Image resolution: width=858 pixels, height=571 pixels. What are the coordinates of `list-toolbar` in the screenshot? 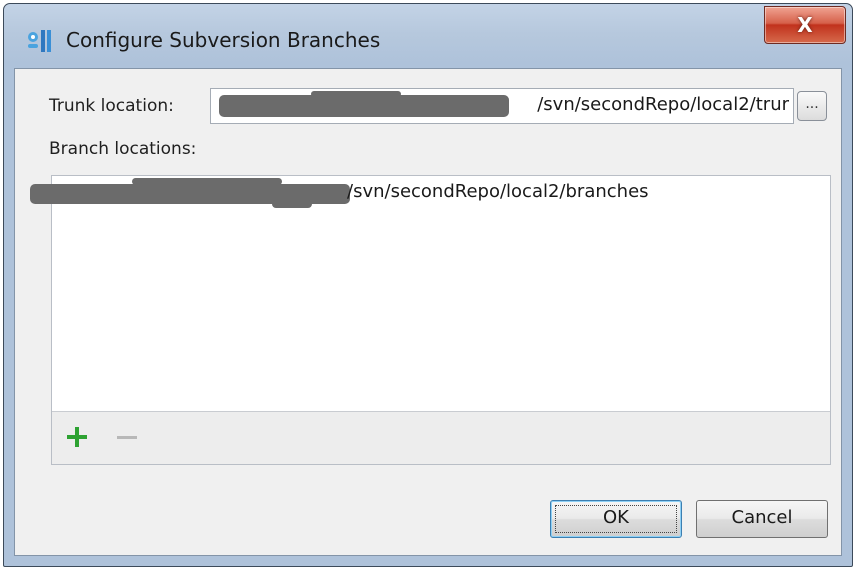 It's located at (441, 437).